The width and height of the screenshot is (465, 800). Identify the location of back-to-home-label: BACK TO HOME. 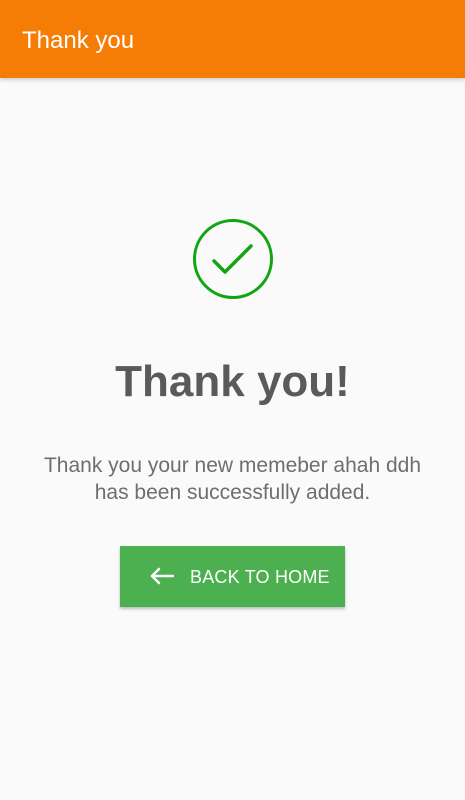
(260, 577).